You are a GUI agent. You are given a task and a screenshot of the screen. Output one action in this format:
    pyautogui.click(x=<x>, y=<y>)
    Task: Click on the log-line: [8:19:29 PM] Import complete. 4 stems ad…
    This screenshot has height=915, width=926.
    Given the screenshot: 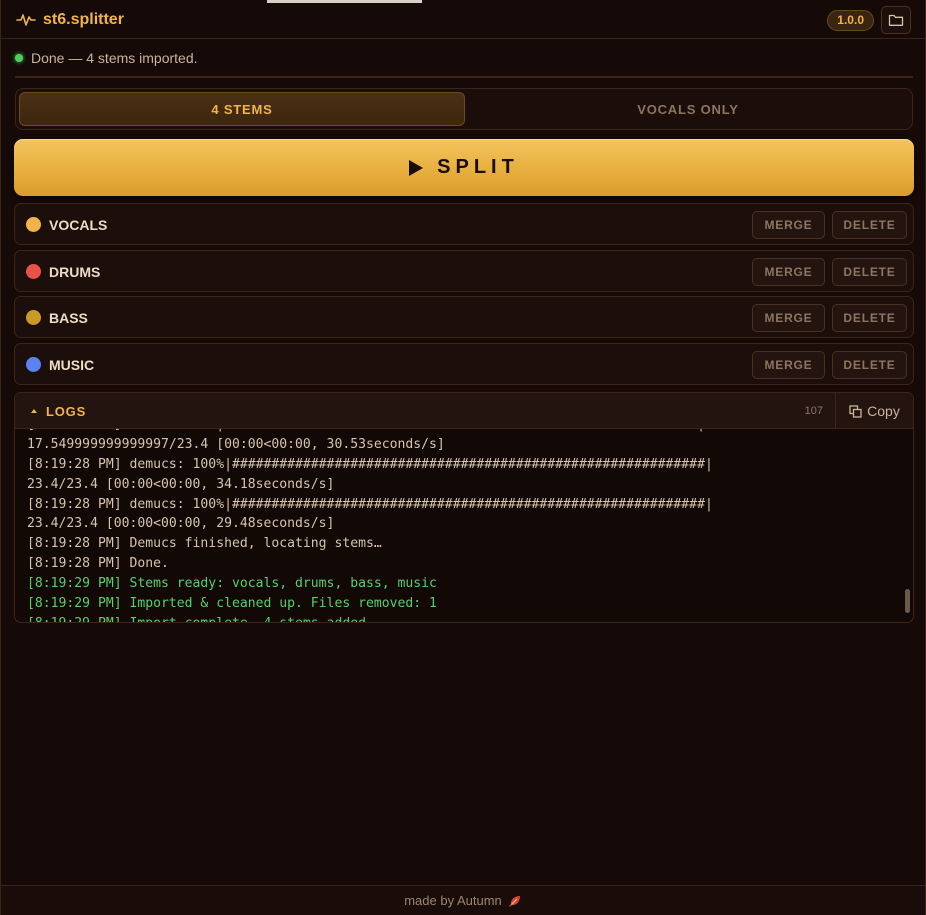 What is the action you would take?
    pyautogui.click(x=460, y=618)
    